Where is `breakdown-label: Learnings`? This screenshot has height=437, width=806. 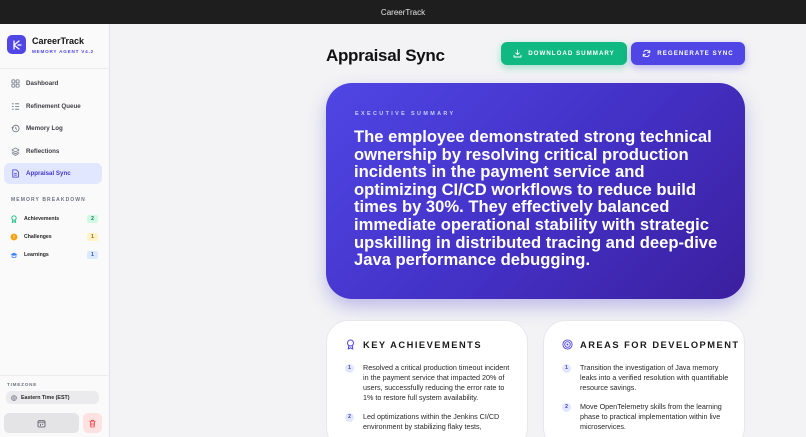
breakdown-label: Learnings is located at coordinates (36, 255).